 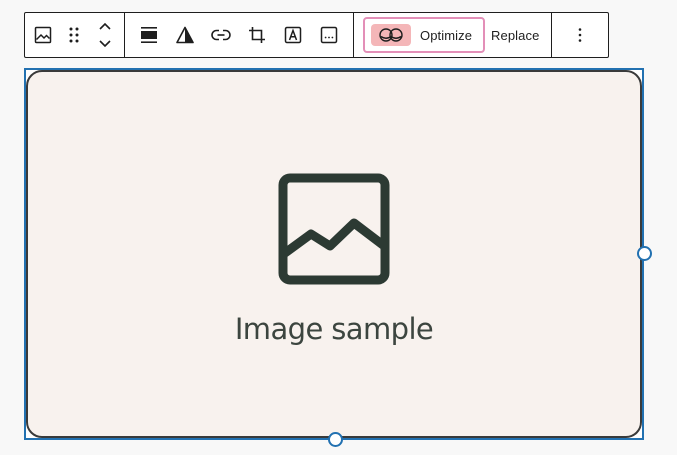 I want to click on duotone-filter-icon, so click(x=185, y=35).